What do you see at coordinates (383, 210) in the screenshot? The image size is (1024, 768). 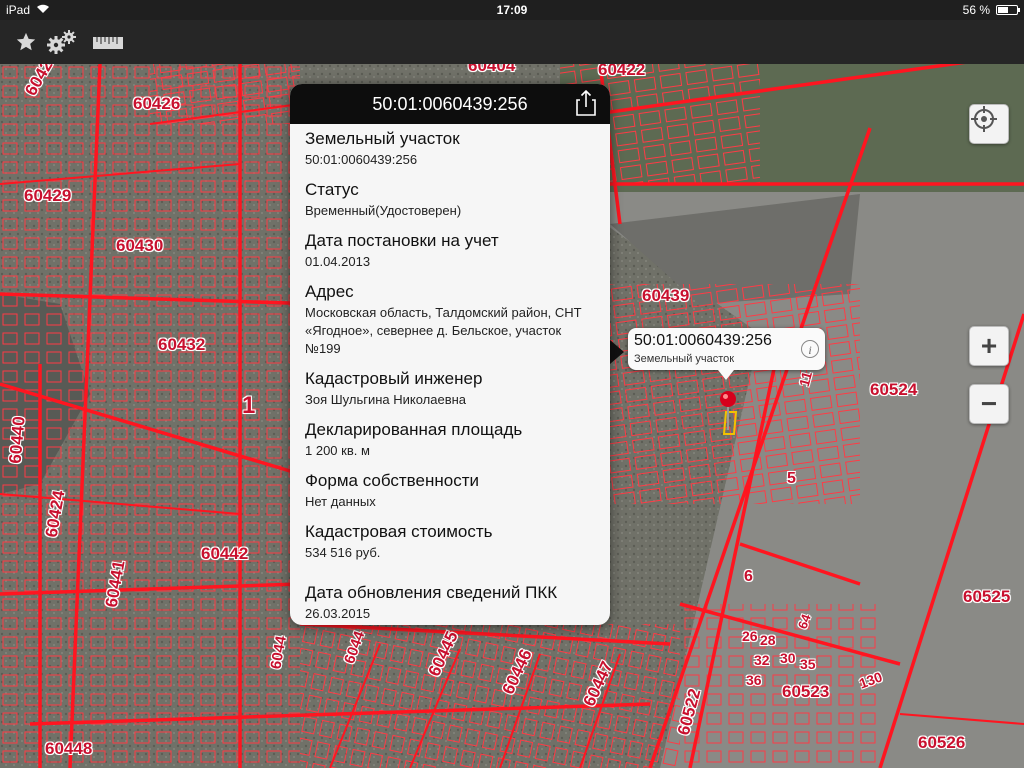 I see `field-value: Временный(Удостоверен)` at bounding box center [383, 210].